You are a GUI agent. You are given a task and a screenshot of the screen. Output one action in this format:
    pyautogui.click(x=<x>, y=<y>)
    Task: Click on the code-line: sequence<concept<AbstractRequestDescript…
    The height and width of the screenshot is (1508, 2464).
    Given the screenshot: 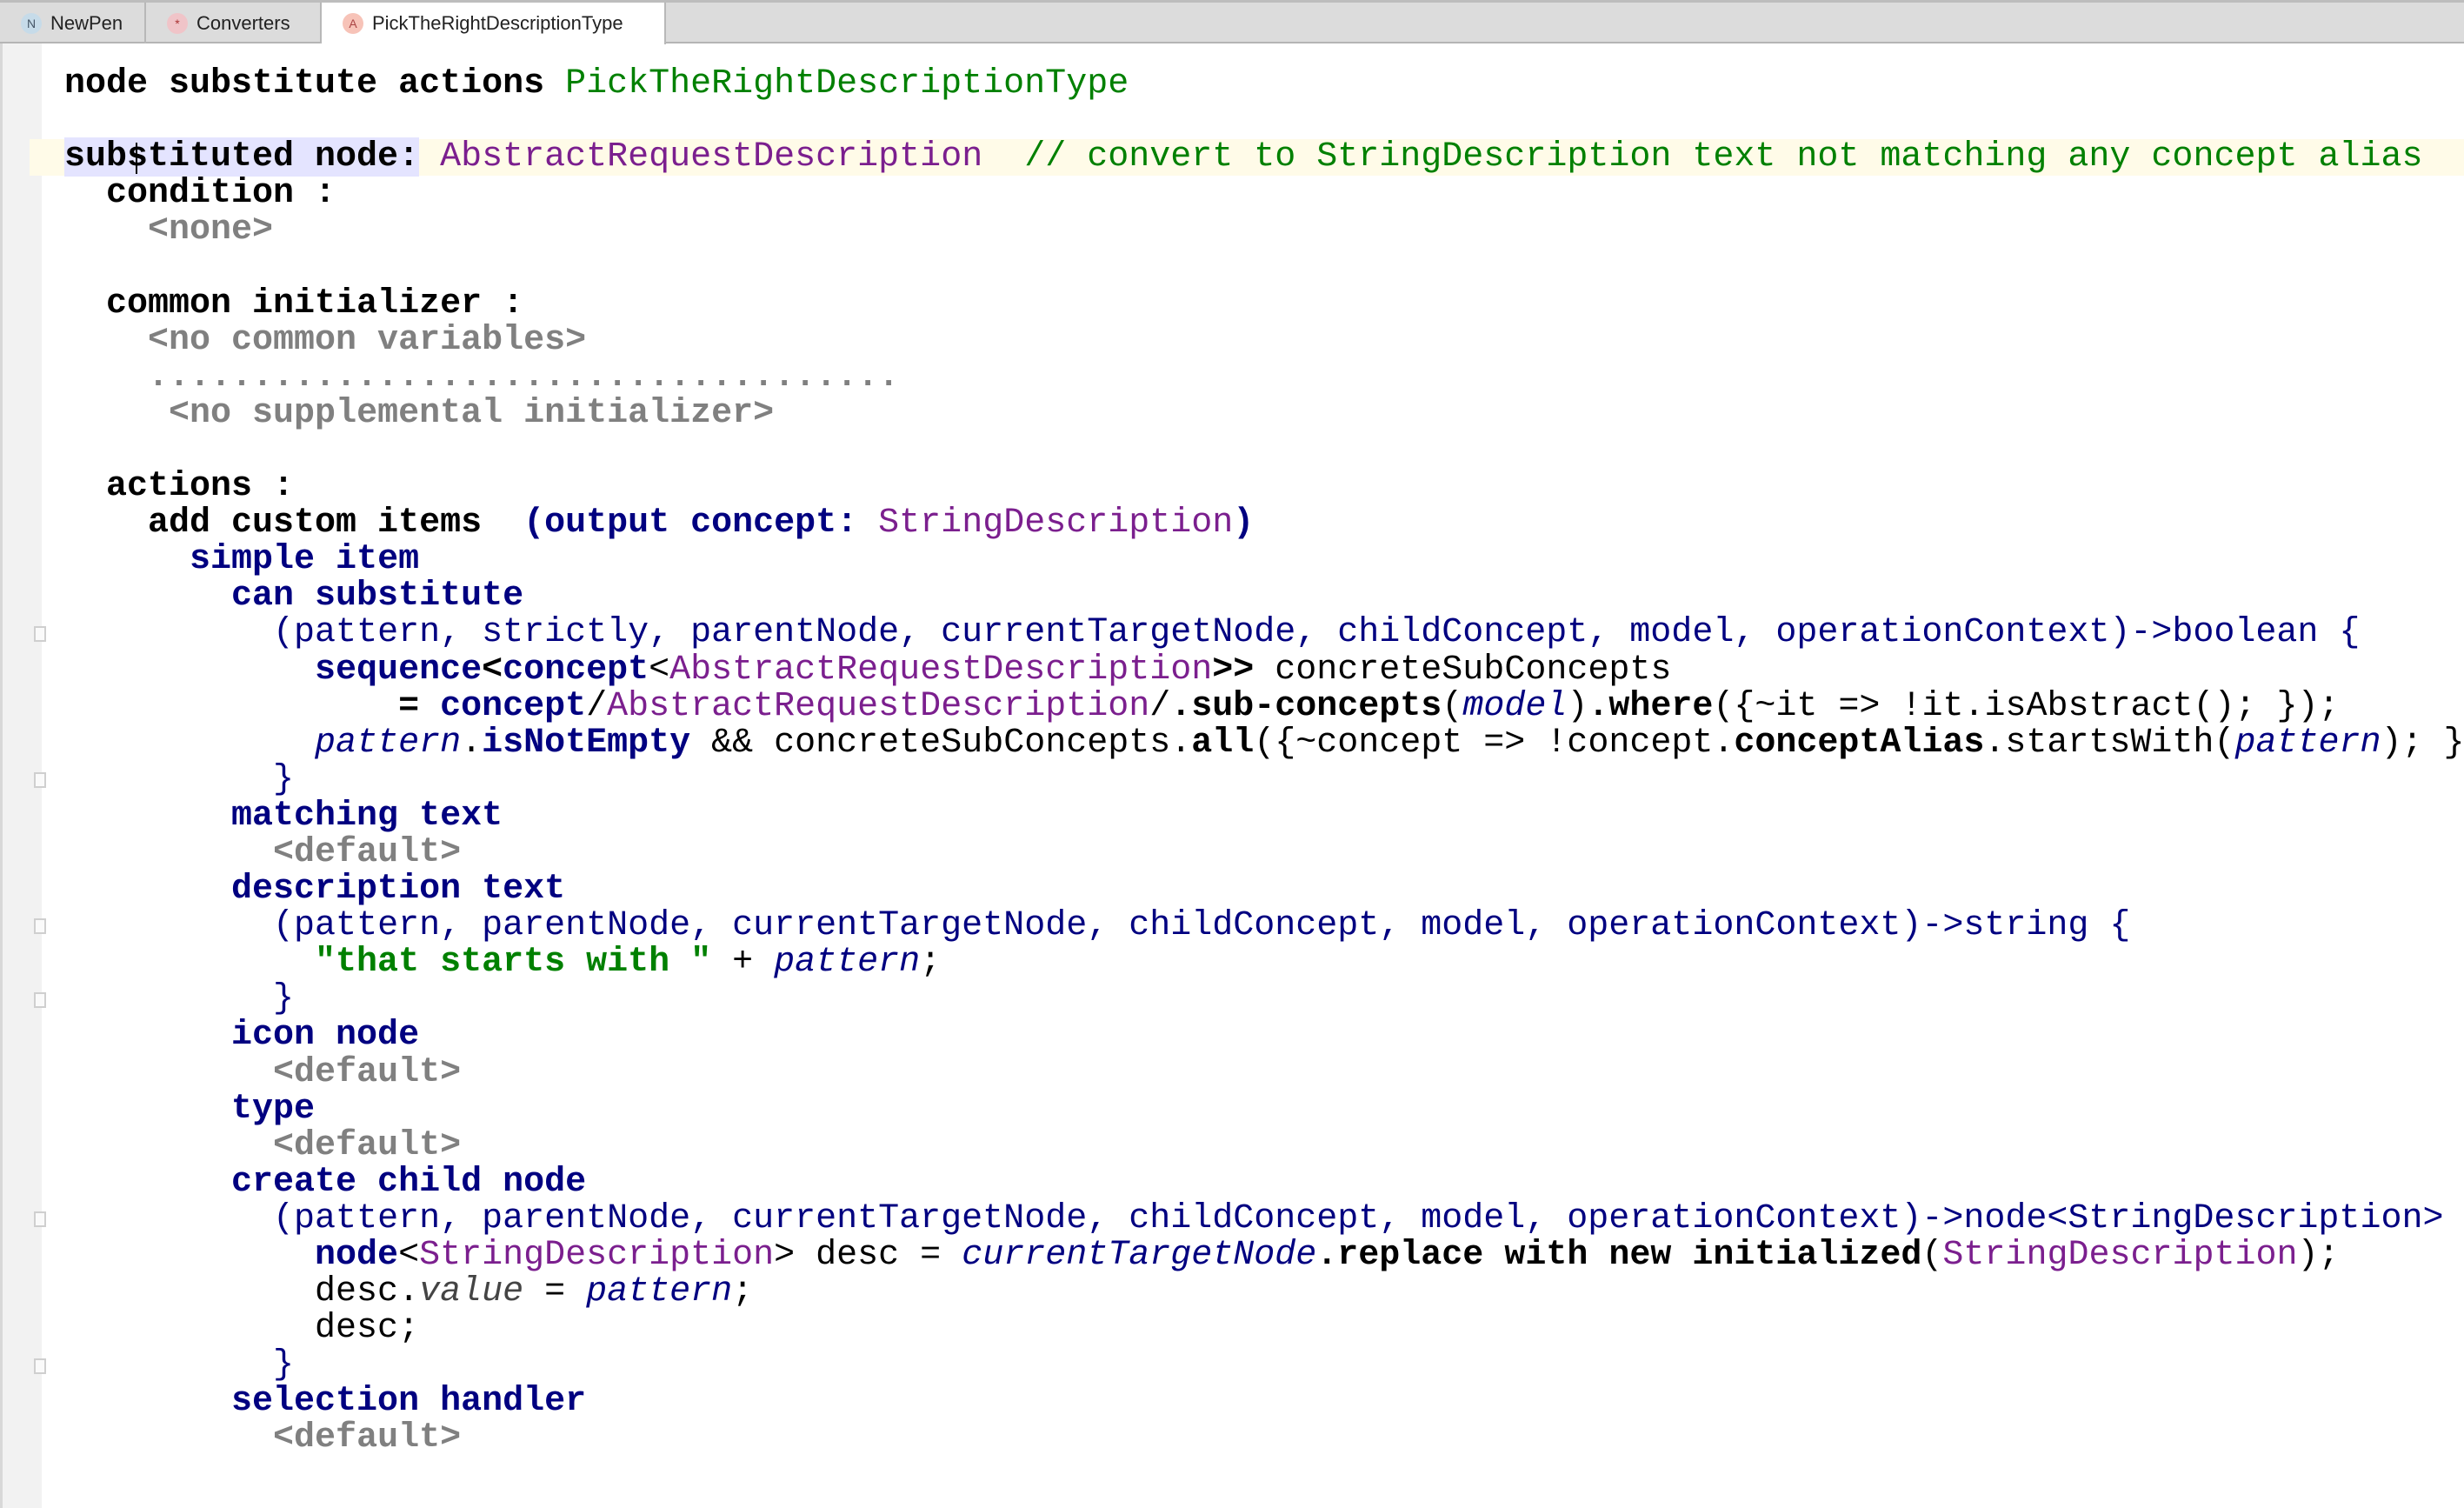 What is the action you would take?
    pyautogui.click(x=1264, y=671)
    